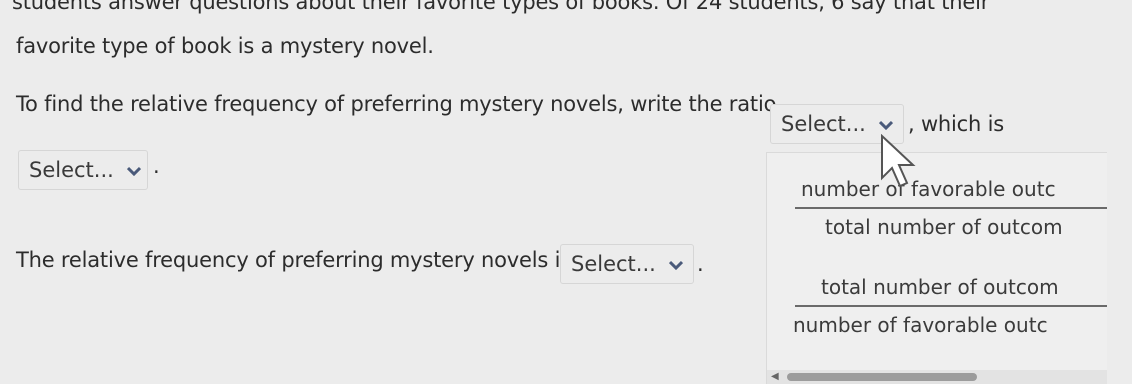 Image resolution: width=1132 pixels, height=384 pixels. I want to click on which-is-text: , which is, so click(956, 124).